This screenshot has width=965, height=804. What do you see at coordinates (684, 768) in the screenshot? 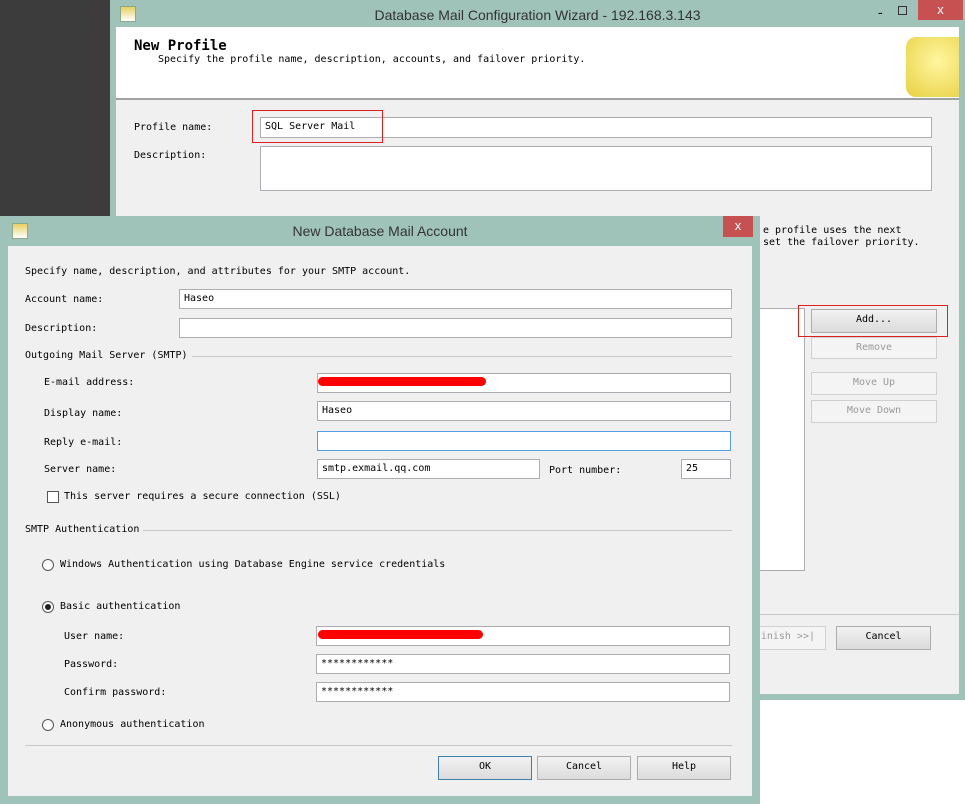
I see `help-button: Help` at bounding box center [684, 768].